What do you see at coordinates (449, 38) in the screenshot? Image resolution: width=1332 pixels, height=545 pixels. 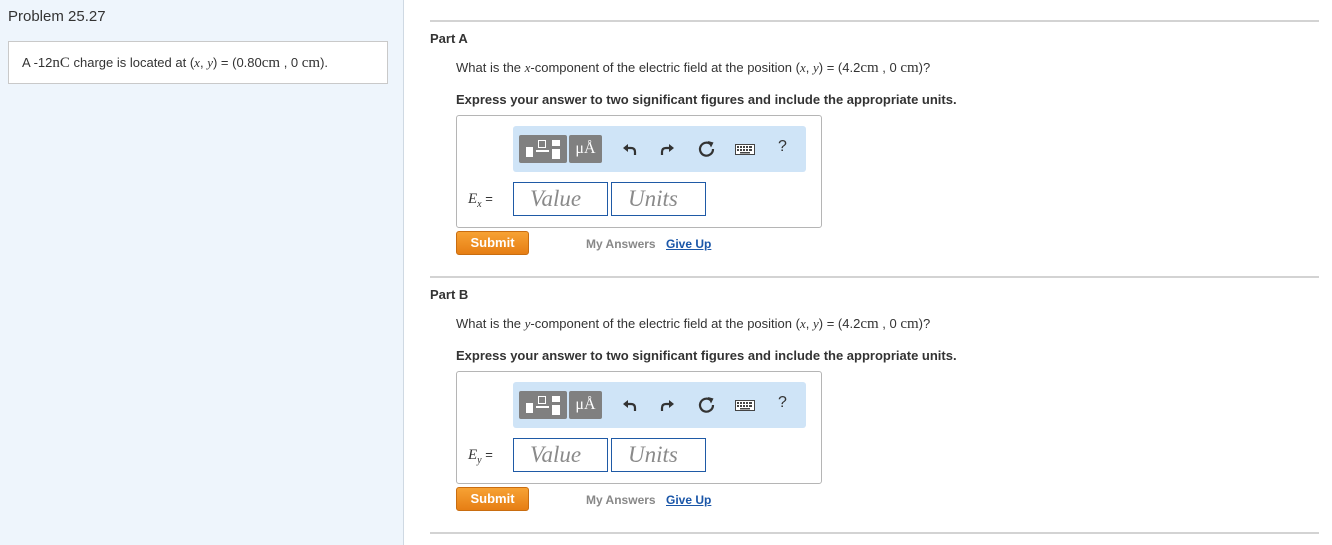 I see `part-title: Part A` at bounding box center [449, 38].